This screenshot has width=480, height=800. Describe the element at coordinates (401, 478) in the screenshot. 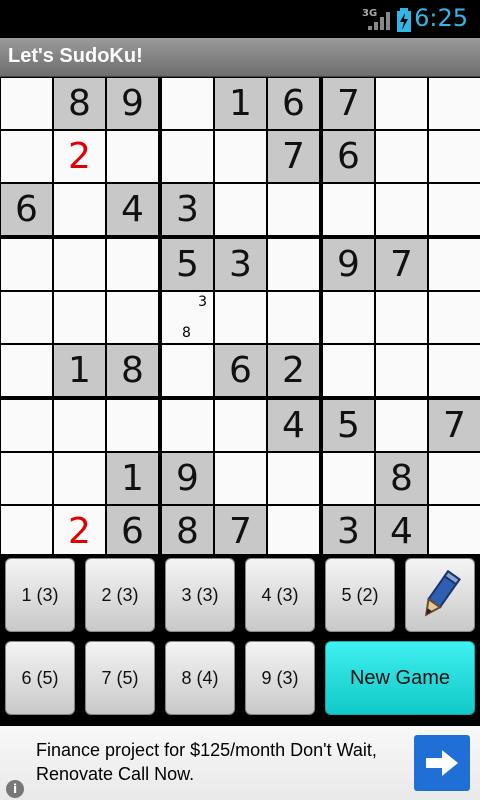

I see `board-cell-r8c8: 8` at that location.